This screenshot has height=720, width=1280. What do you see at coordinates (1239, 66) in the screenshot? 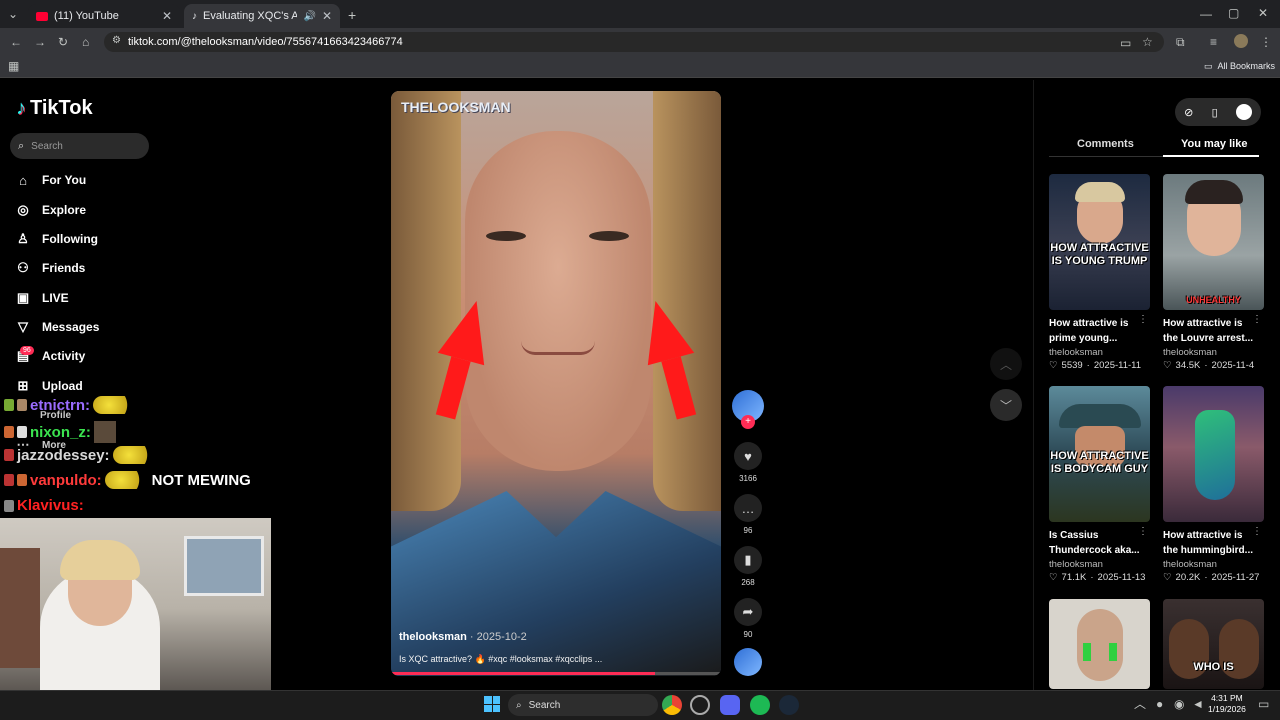
I see `all-bookmarks: ▭ All Bookmarks` at bounding box center [1239, 66].